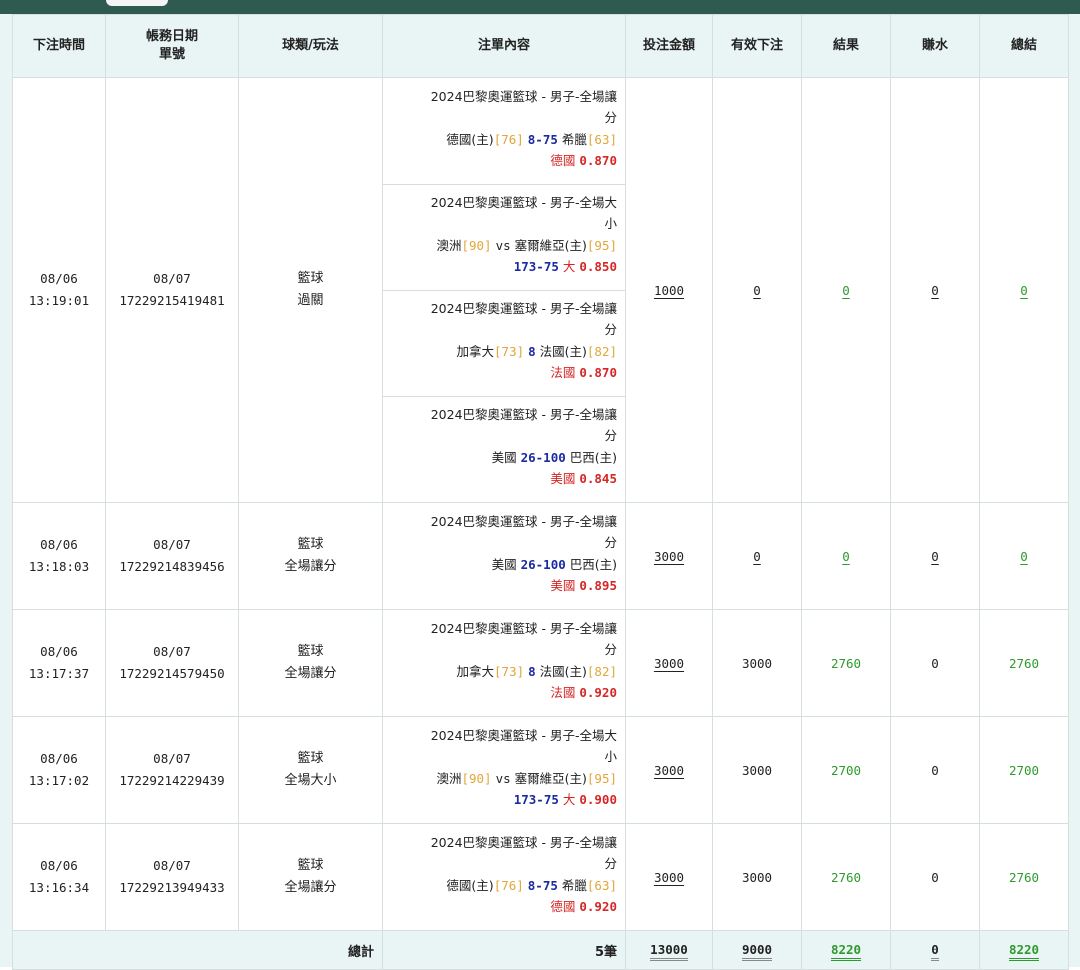 The width and height of the screenshot is (1080, 970). I want to click on account-date-cell: 08/07 17229213949433, so click(172, 877).